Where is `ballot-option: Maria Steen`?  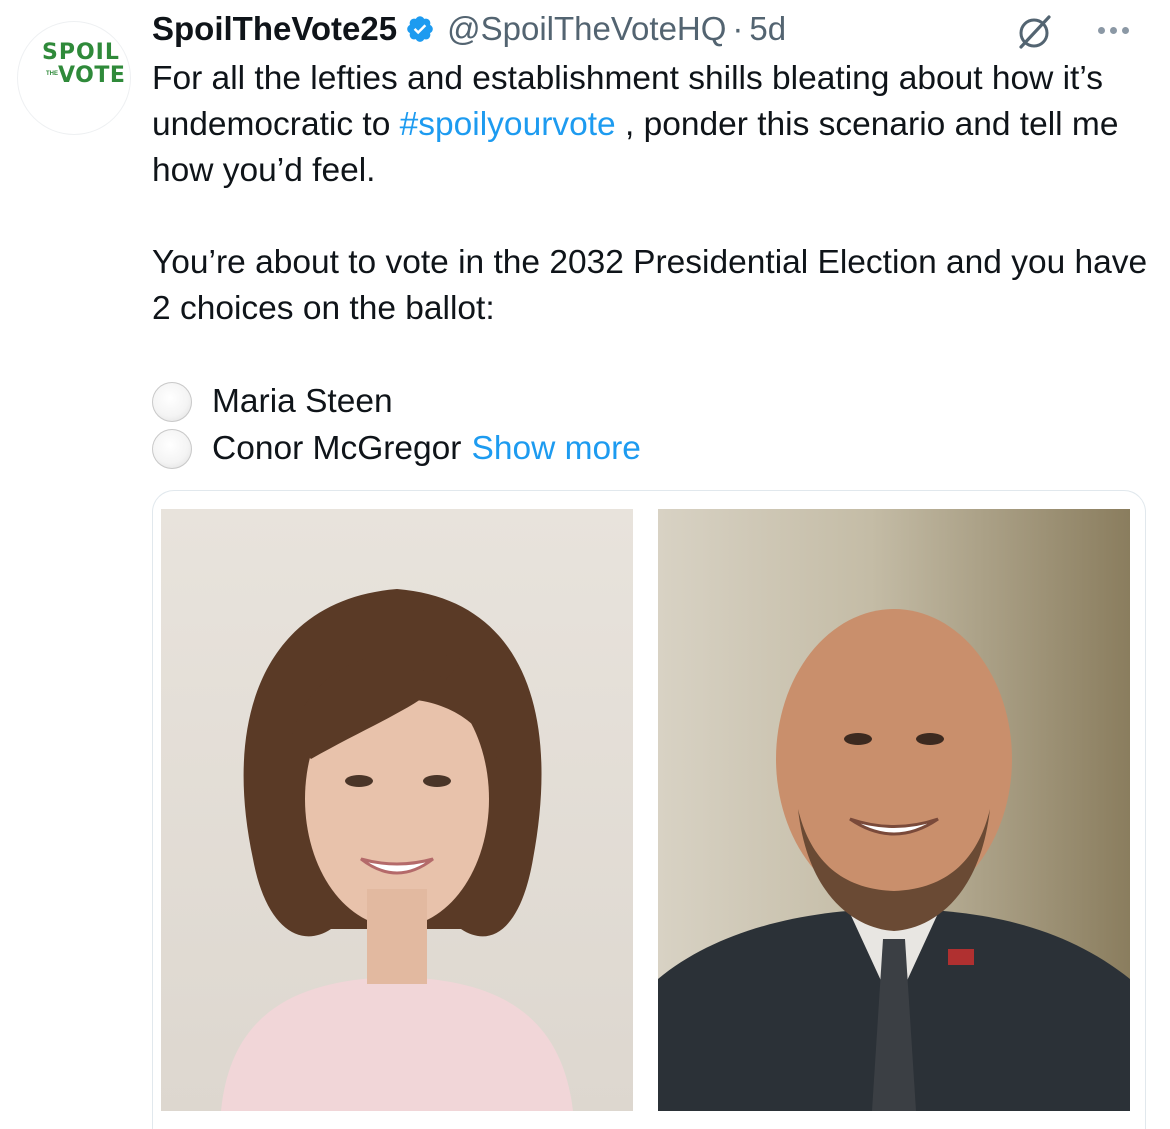
ballot-option: Maria Steen is located at coordinates (652, 401).